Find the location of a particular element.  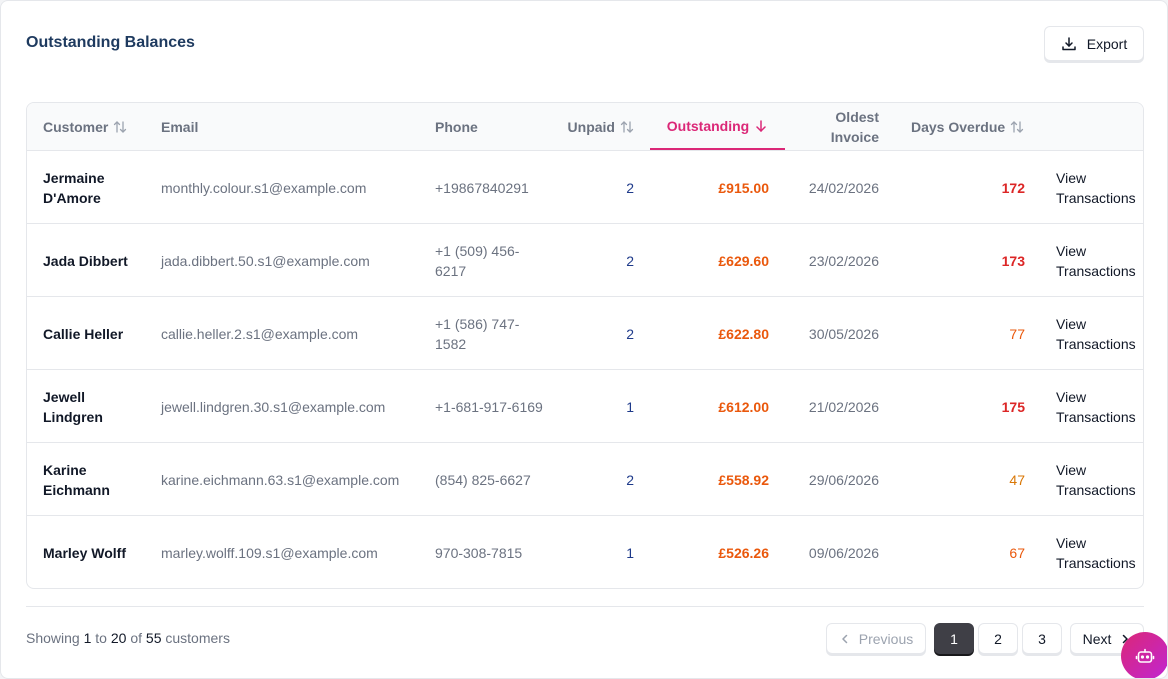

range-from: 1 is located at coordinates (87, 638).